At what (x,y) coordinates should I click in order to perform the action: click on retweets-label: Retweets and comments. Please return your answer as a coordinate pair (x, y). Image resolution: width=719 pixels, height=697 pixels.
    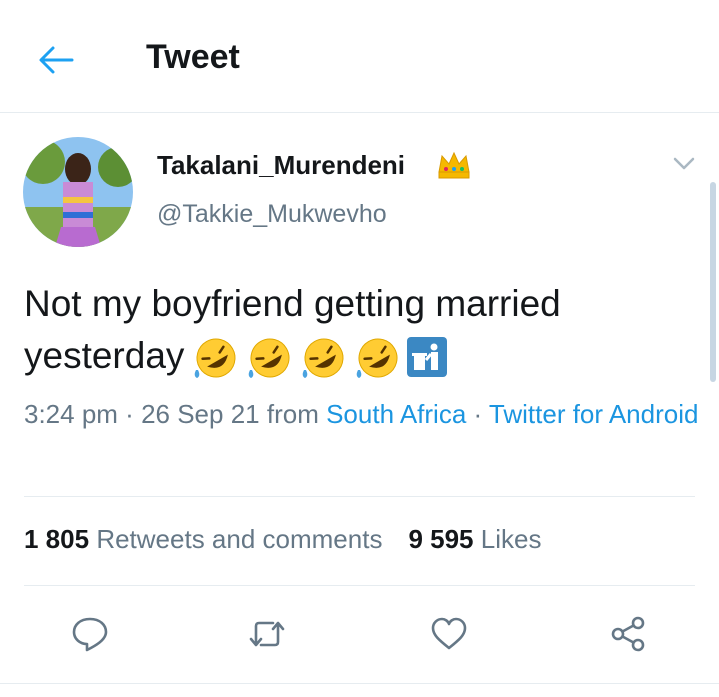
    Looking at the image, I should click on (239, 539).